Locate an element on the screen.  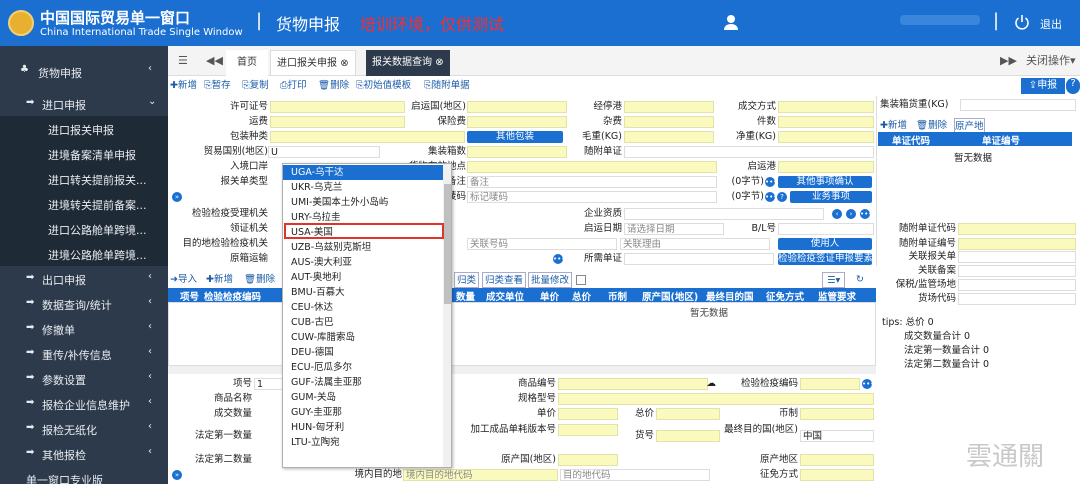
loading-place-input is located at coordinates (592, 167).